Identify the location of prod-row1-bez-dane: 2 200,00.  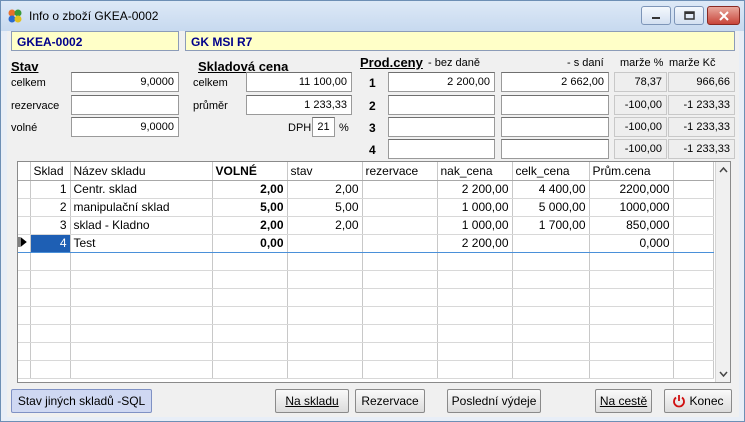
(441, 82).